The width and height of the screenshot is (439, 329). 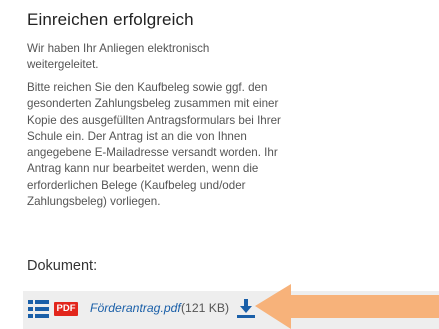 What do you see at coordinates (135, 308) in the screenshot?
I see `document-link: Förderantrag.pdf` at bounding box center [135, 308].